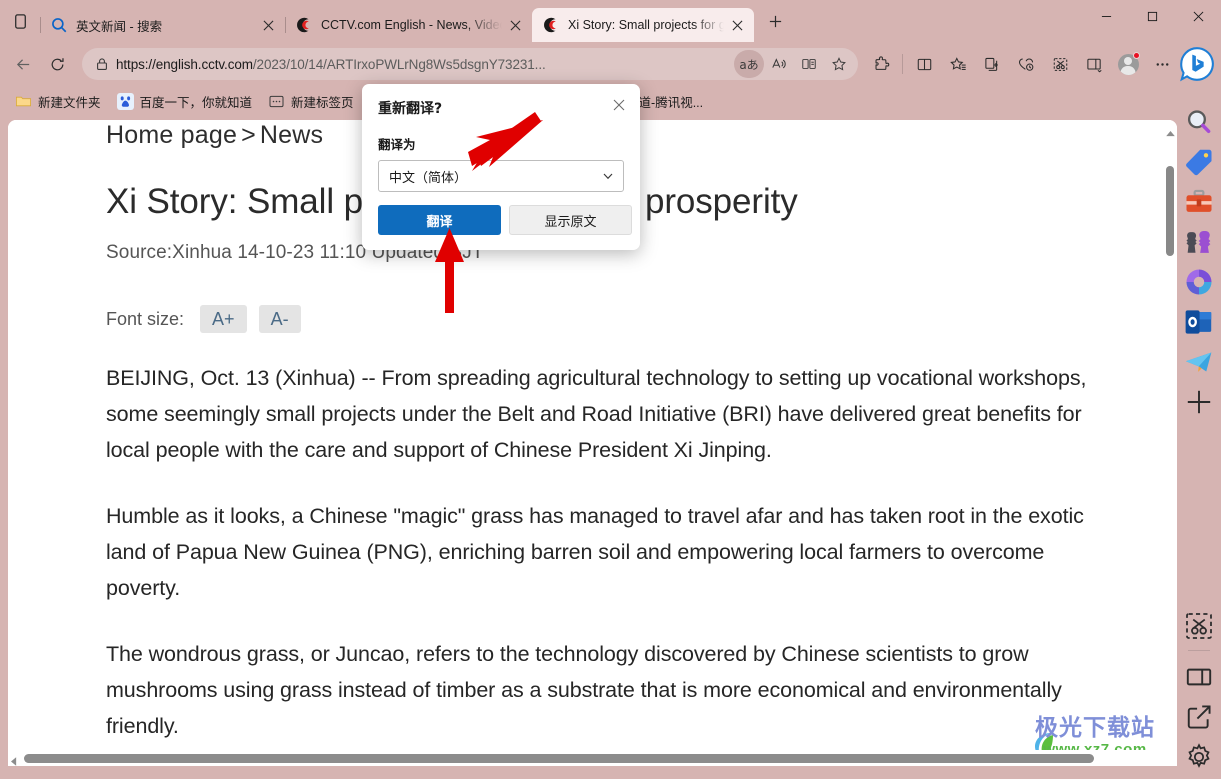  What do you see at coordinates (924, 64) in the screenshot?
I see `split-screen-button` at bounding box center [924, 64].